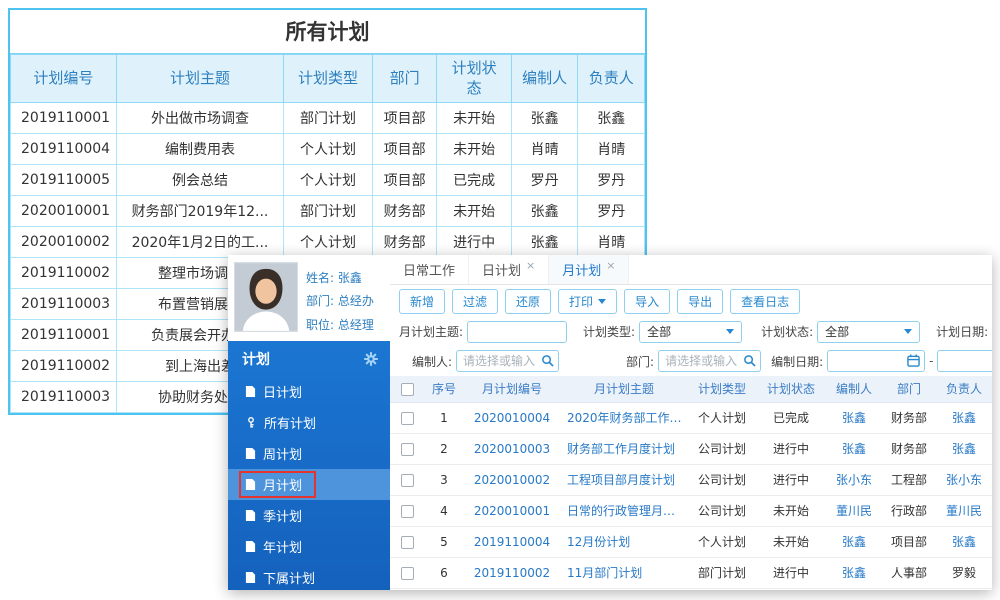  What do you see at coordinates (512, 511) in the screenshot?
I see `cell-plan-id-link: 2020010001` at bounding box center [512, 511].